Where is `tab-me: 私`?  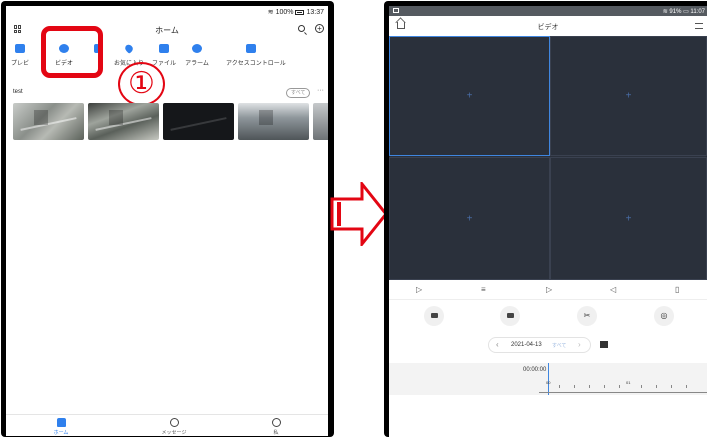 tab-me: 私 is located at coordinates (276, 427).